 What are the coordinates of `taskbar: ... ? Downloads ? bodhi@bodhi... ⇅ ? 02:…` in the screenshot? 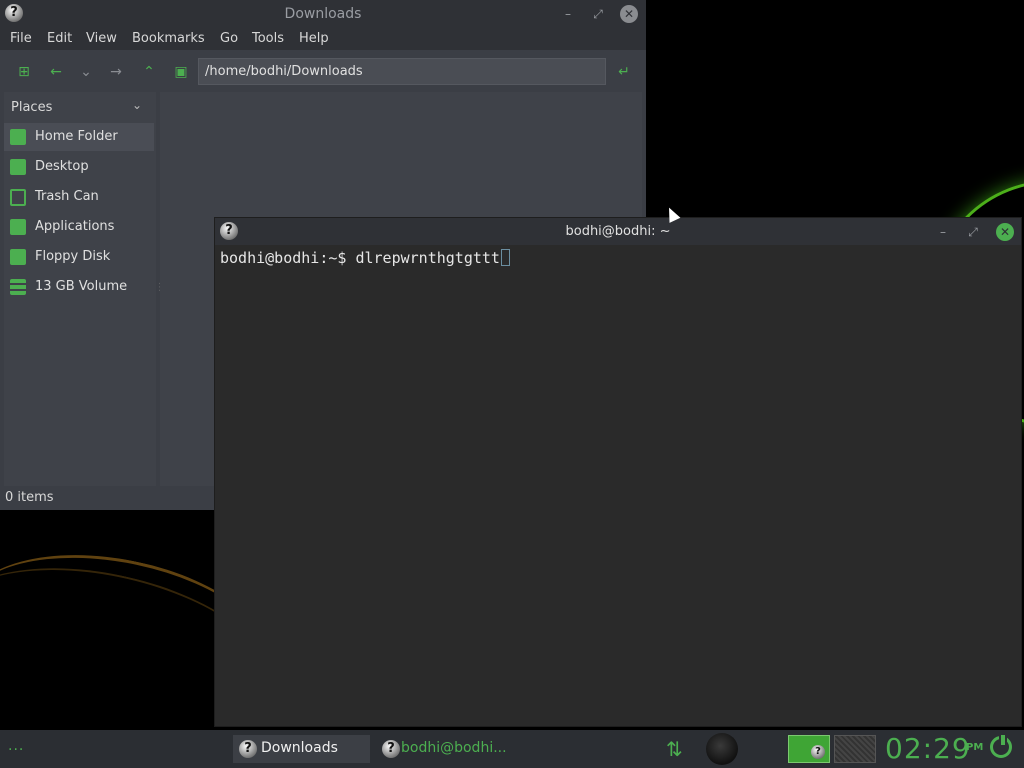 It's located at (512, 749).